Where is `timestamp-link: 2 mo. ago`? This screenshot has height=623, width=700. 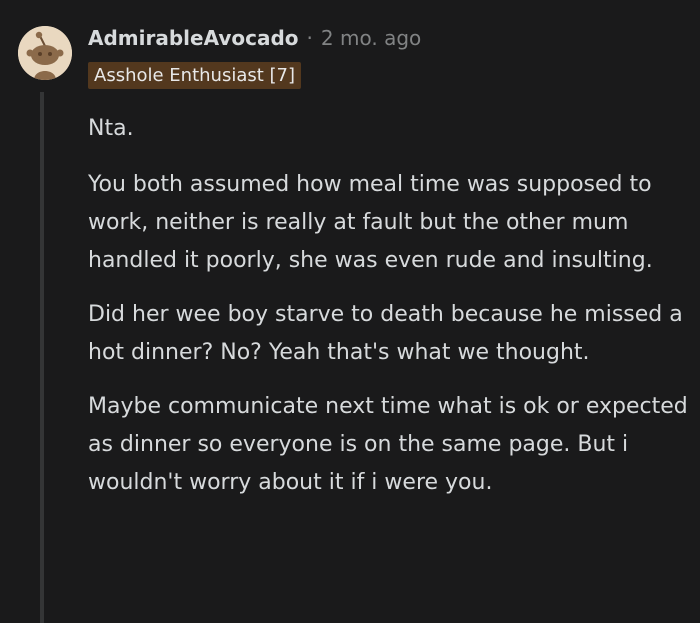
timestamp-link: 2 mo. ago is located at coordinates (371, 38).